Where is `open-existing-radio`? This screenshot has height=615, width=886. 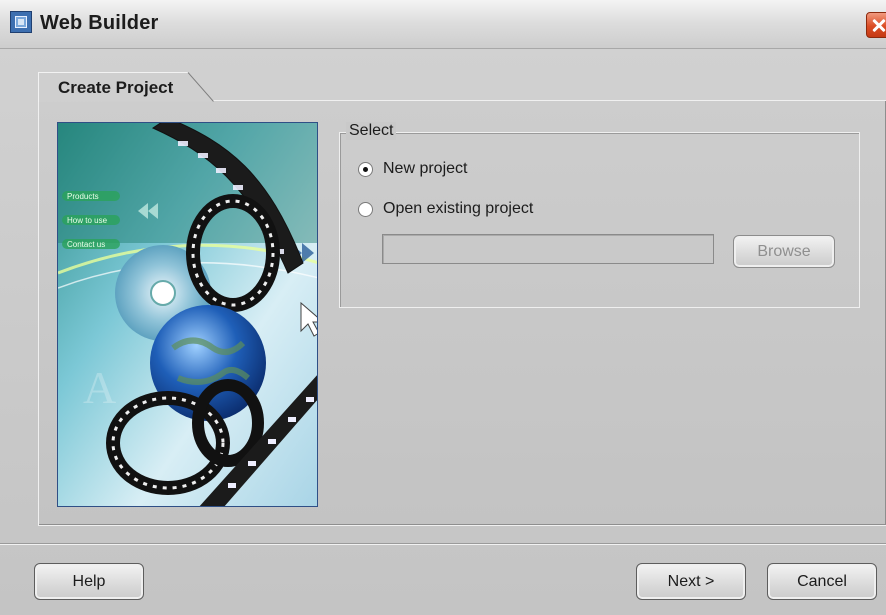 open-existing-radio is located at coordinates (365, 209).